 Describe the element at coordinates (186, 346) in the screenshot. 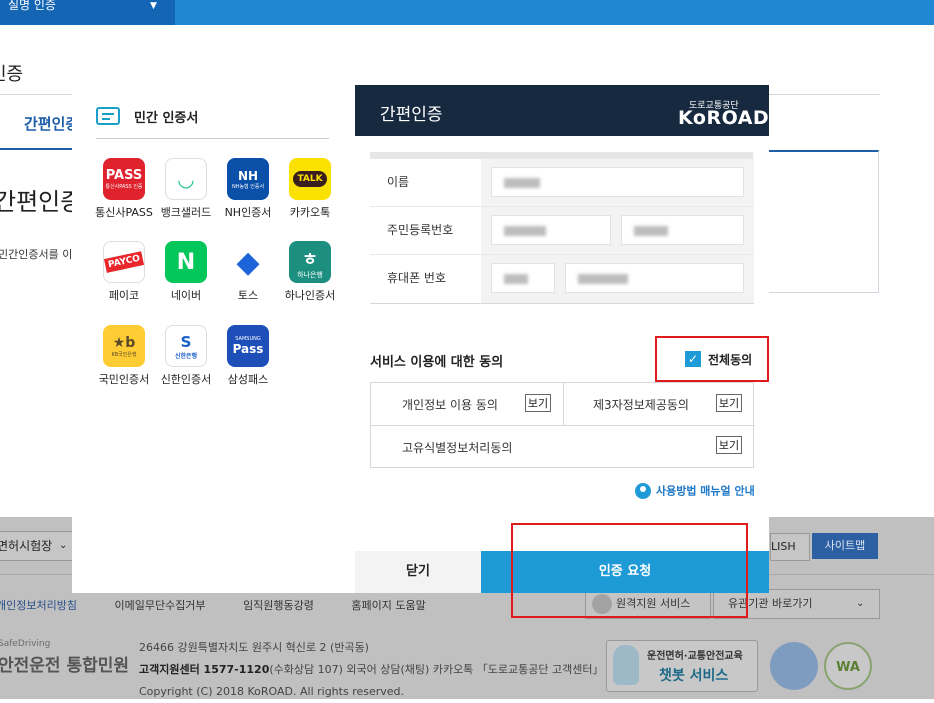

I see `shinhan-logo-icon: S 신한은행` at that location.